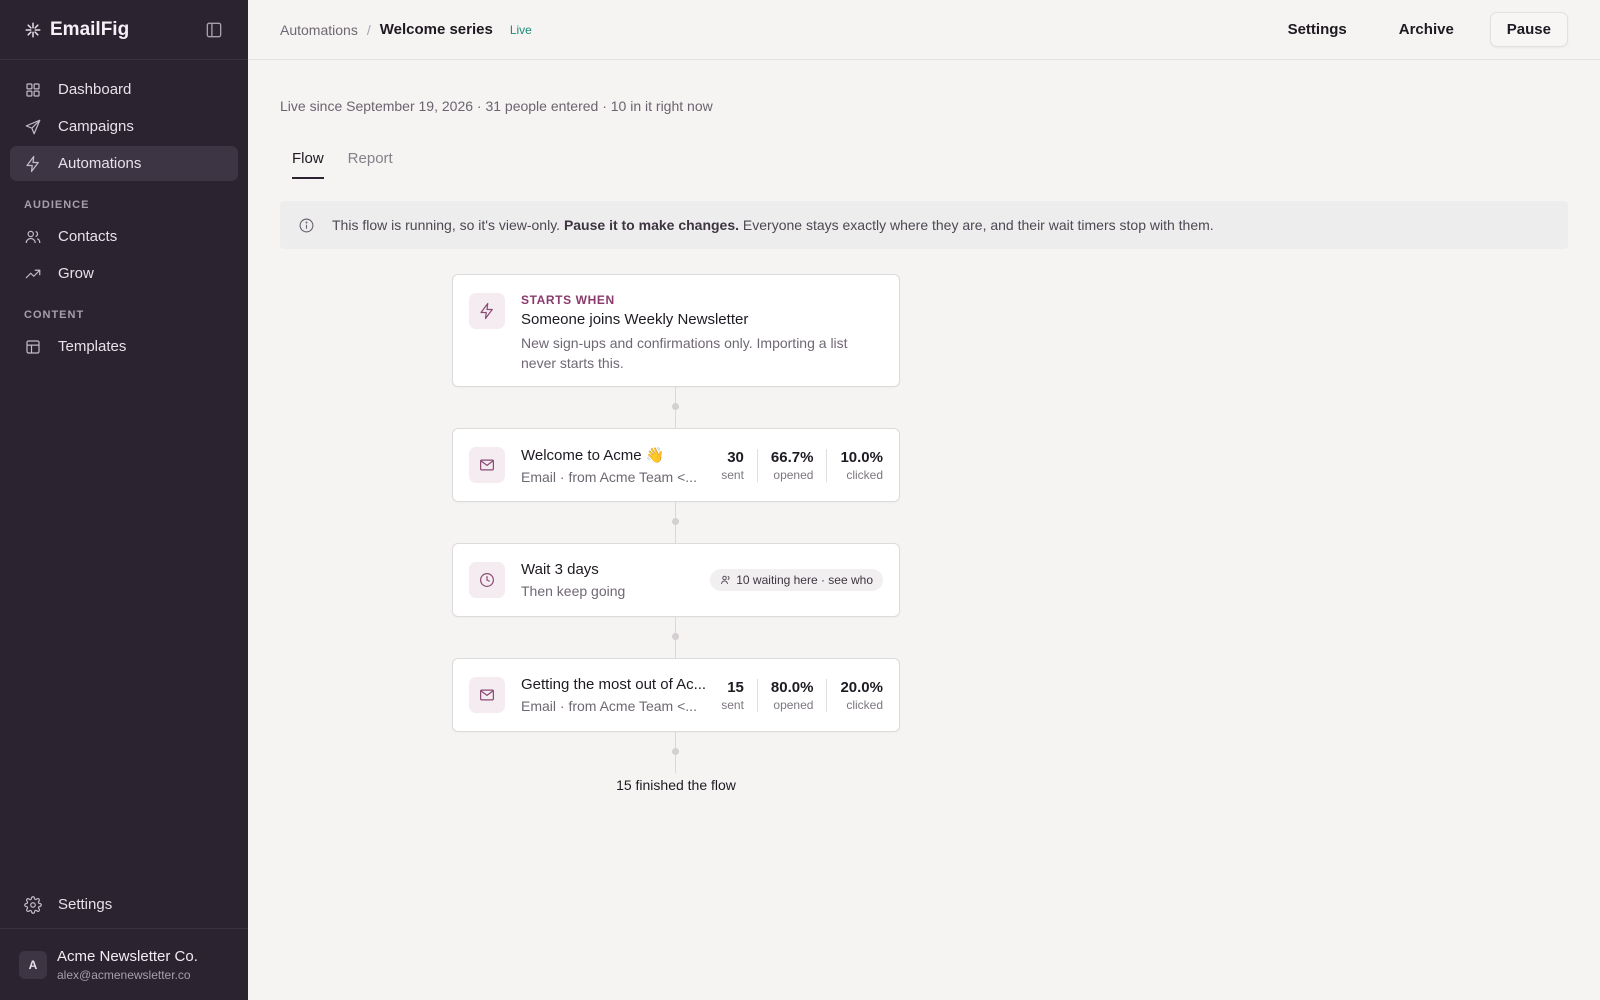  What do you see at coordinates (370, 164) in the screenshot?
I see `tab-report: Report` at bounding box center [370, 164].